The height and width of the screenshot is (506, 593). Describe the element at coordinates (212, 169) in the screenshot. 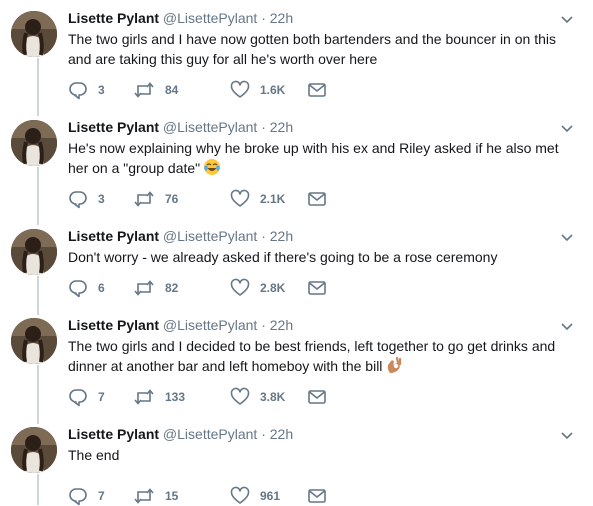

I see `face-with-tears-of-joy-icon` at that location.